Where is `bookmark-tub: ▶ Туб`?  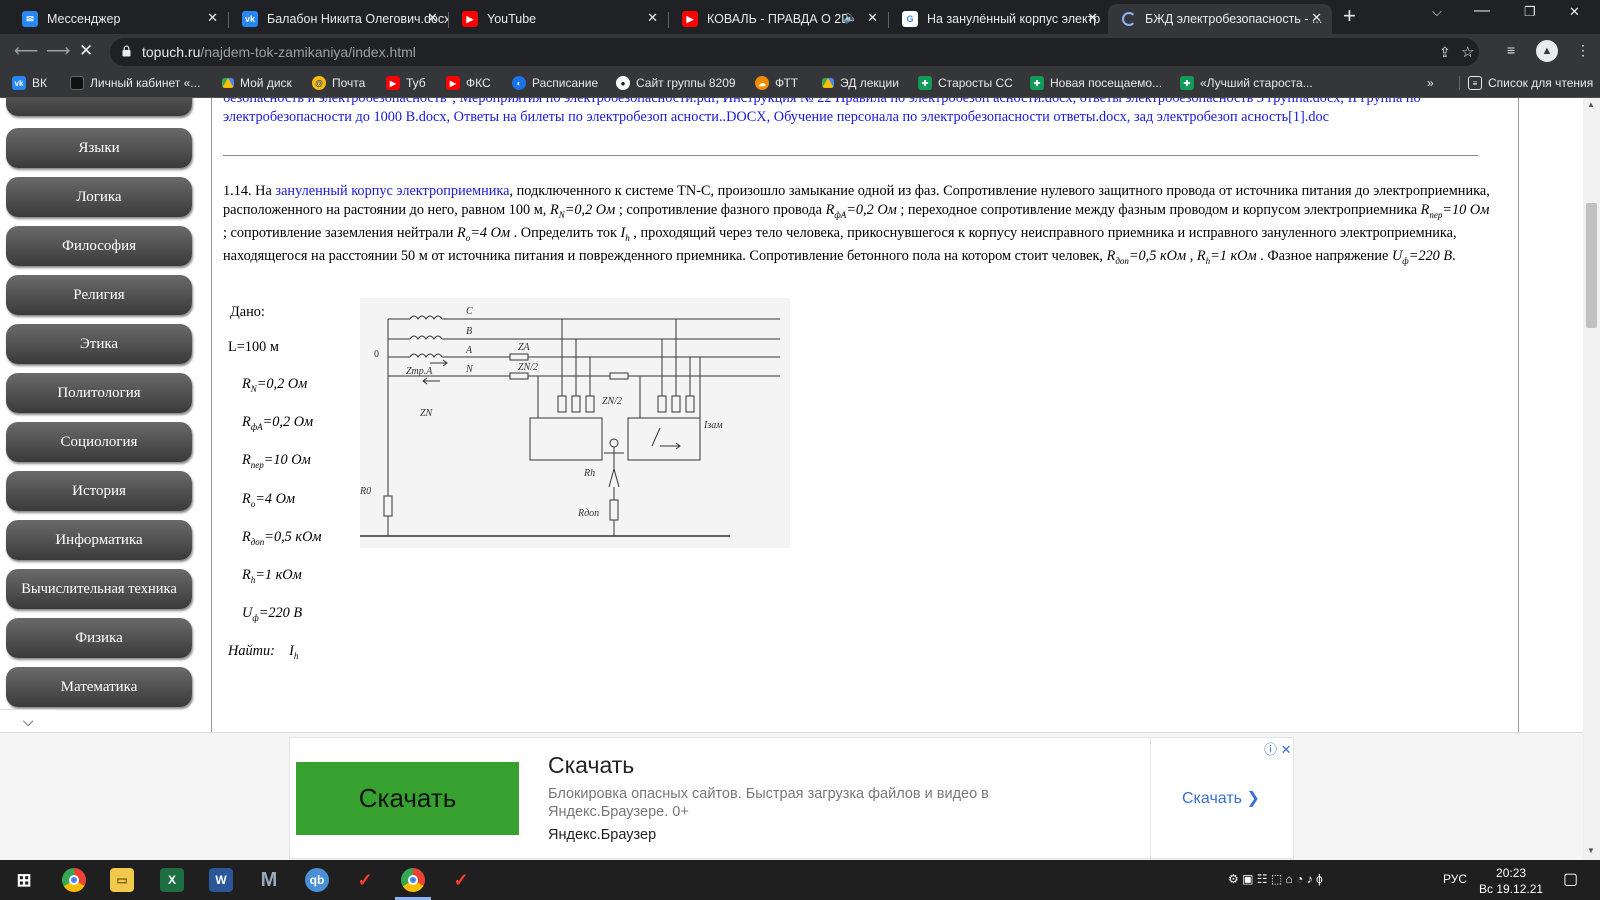
bookmark-tub: ▶ Туб is located at coordinates (406, 83).